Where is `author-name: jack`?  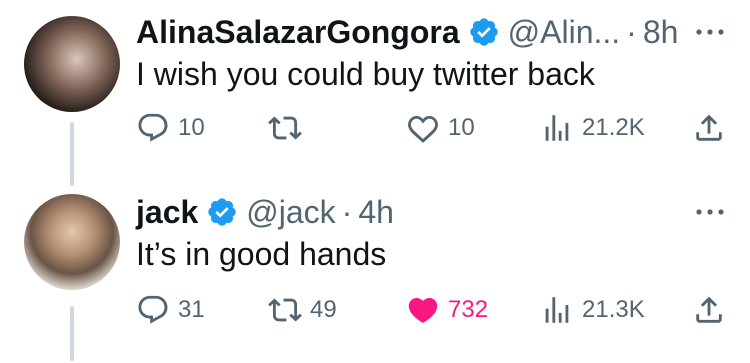
author-name: jack is located at coordinates (167, 212).